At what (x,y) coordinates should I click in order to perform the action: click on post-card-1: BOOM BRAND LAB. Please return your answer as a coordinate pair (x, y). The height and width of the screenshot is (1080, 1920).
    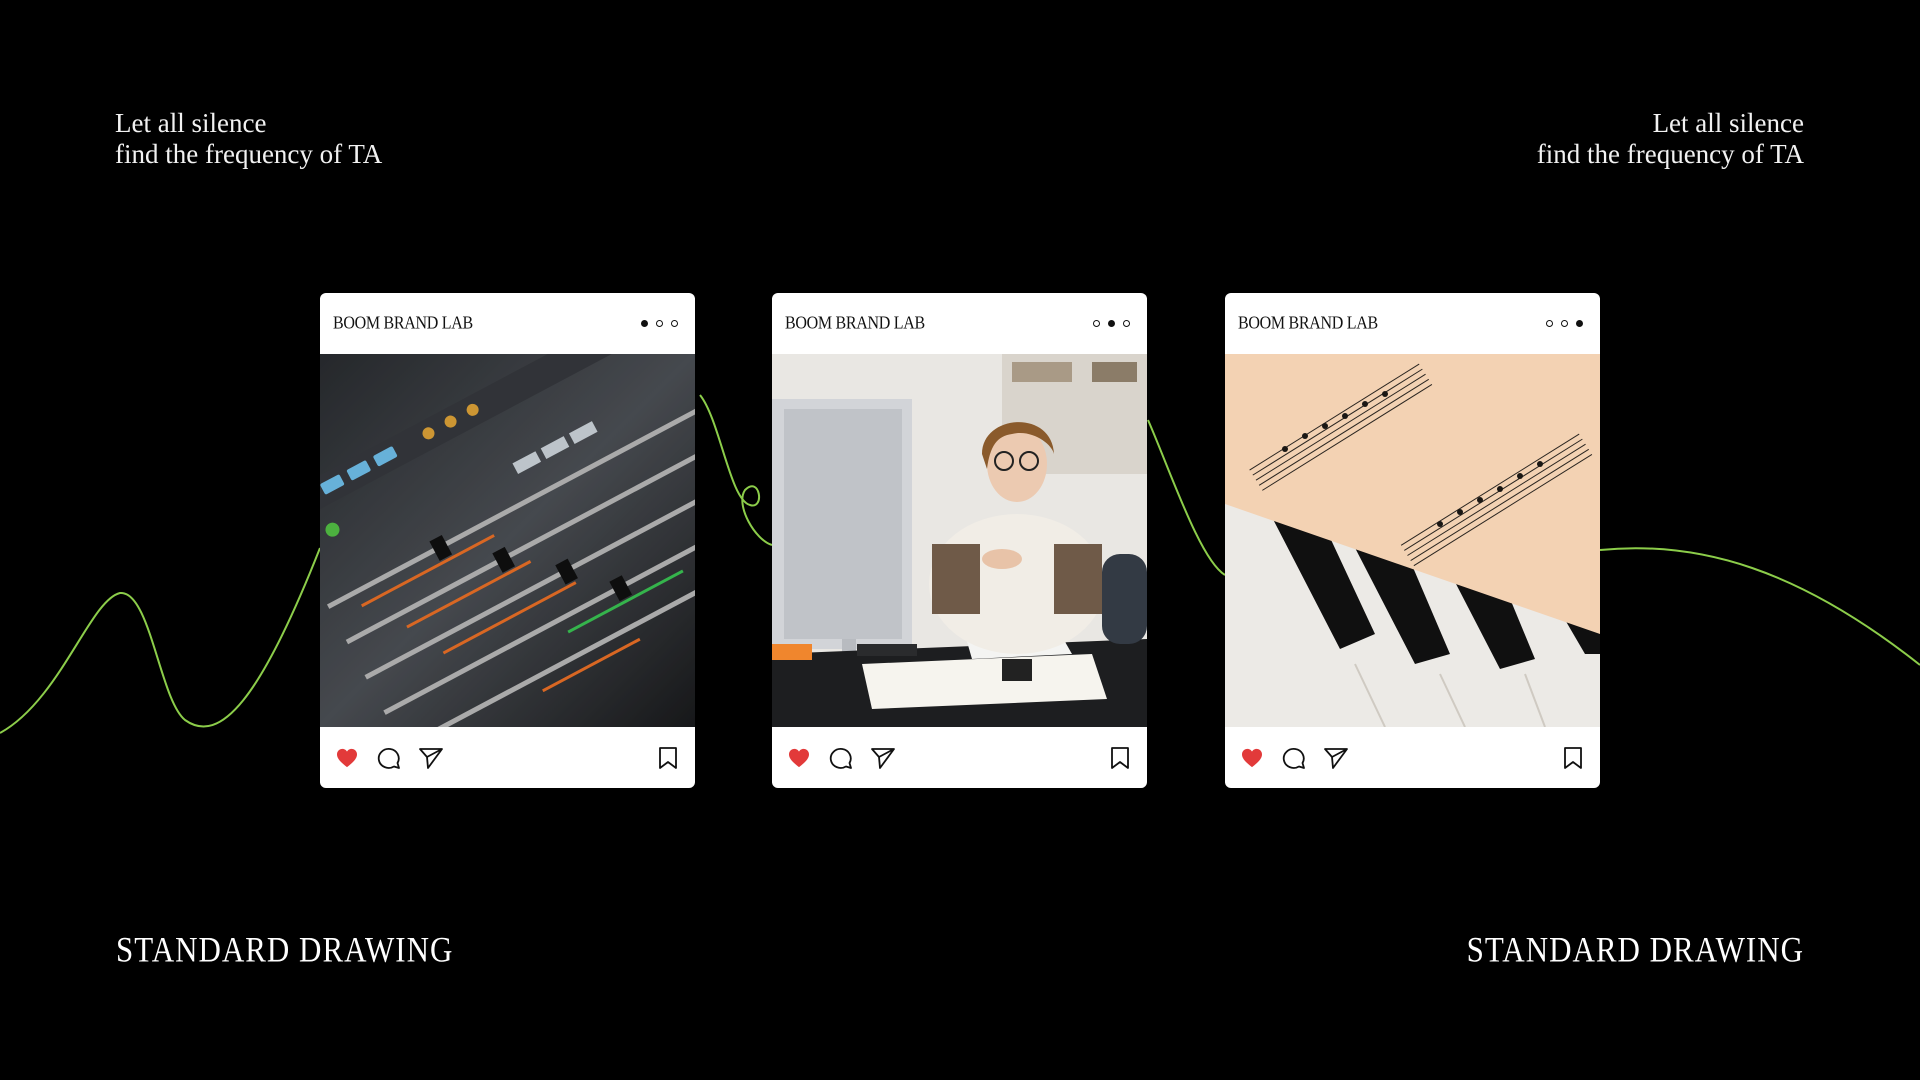
    Looking at the image, I should click on (507, 540).